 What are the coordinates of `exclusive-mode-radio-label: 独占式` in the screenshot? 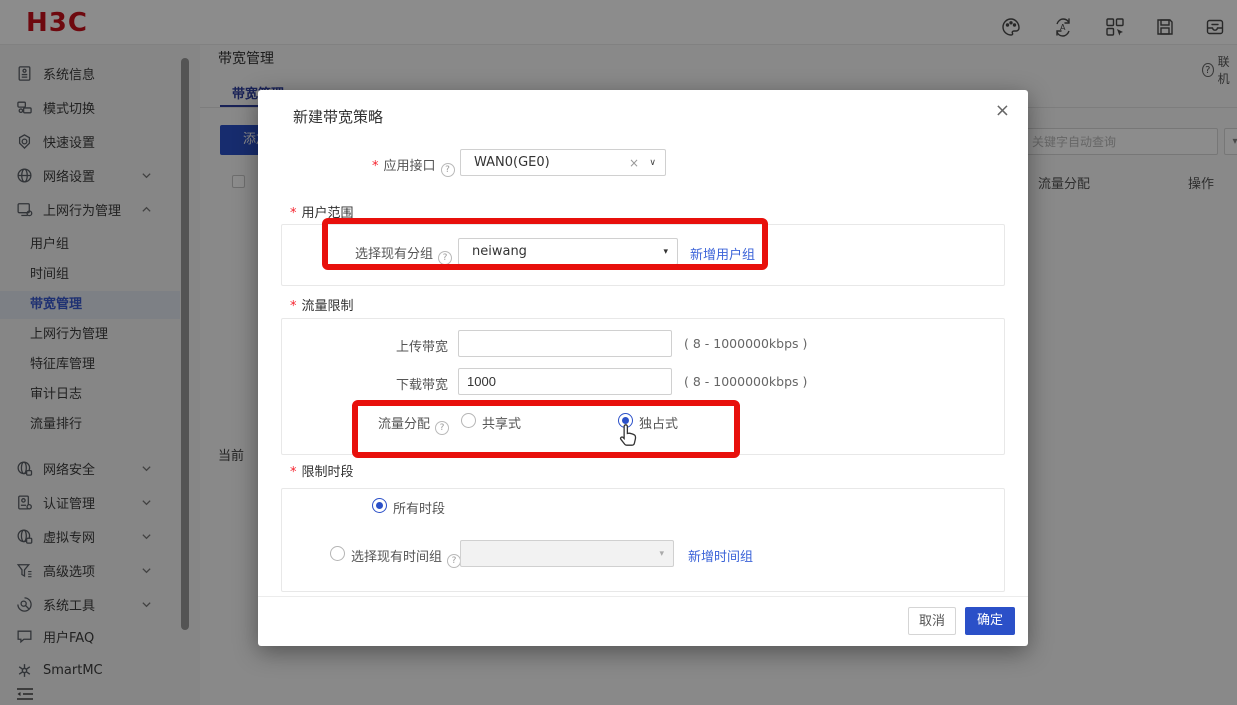 It's located at (658, 422).